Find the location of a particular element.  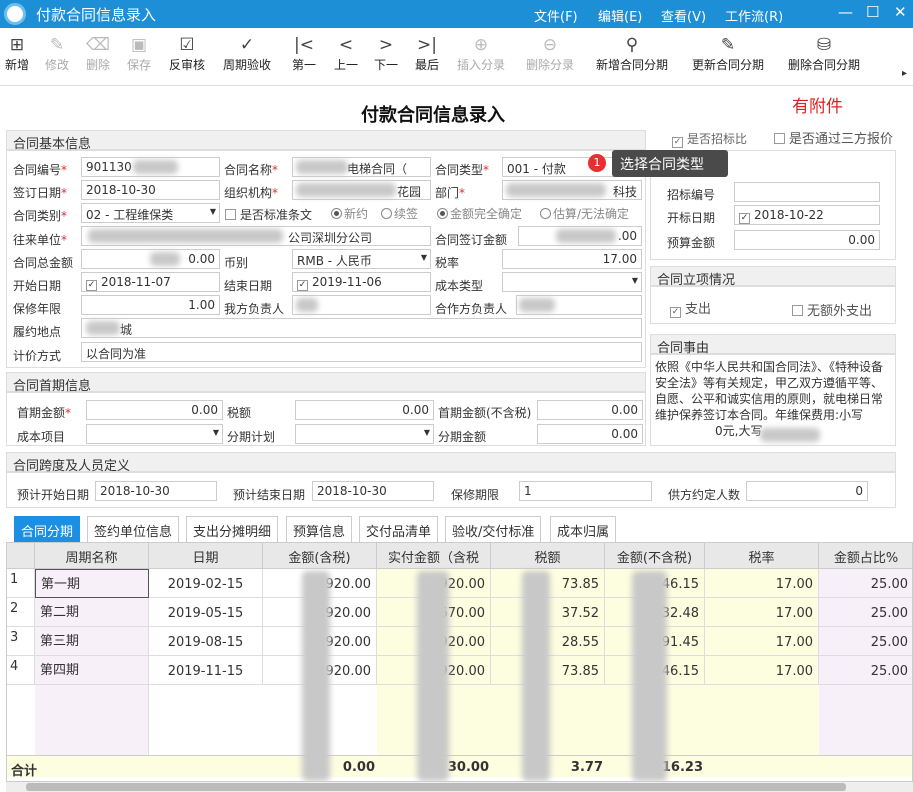

tab-signing-units: 签约单位信息 is located at coordinates (133, 529).